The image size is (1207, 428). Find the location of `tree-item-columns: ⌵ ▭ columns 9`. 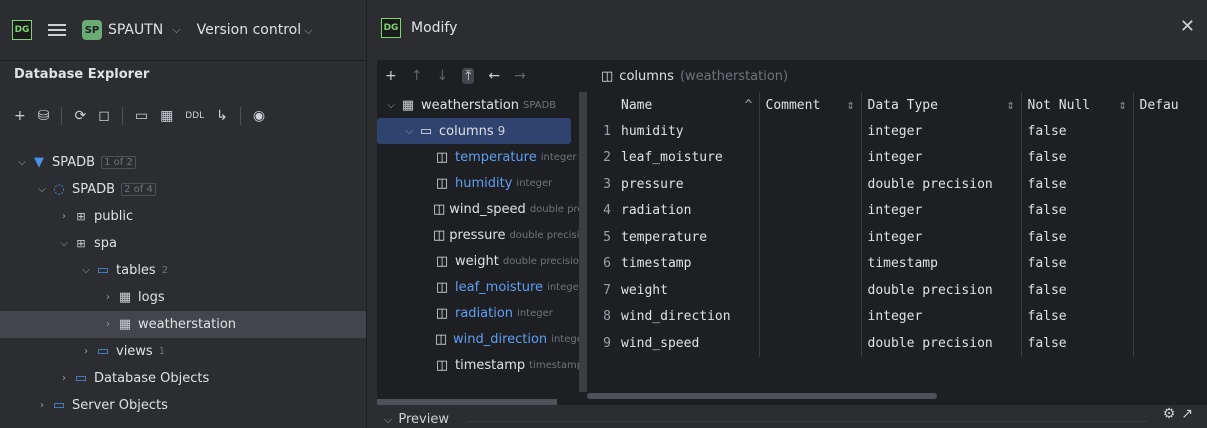

tree-item-columns: ⌵ ▭ columns 9 is located at coordinates (474, 131).